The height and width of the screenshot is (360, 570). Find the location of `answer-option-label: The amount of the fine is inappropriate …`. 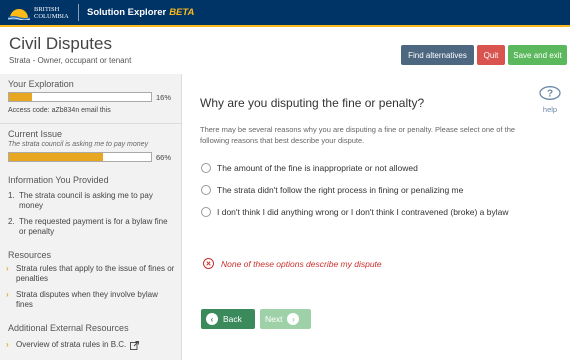

answer-option-label: The amount of the fine is inappropriate … is located at coordinates (317, 168).